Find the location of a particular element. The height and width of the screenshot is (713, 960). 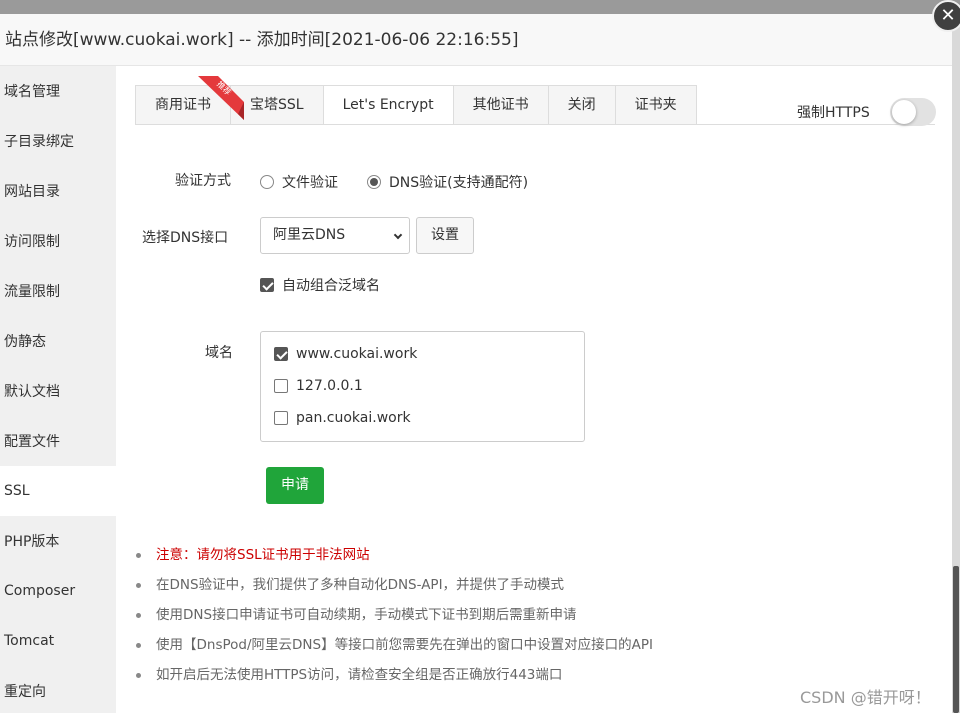

sidebar-item-redirect: 重定向 is located at coordinates (58, 689).